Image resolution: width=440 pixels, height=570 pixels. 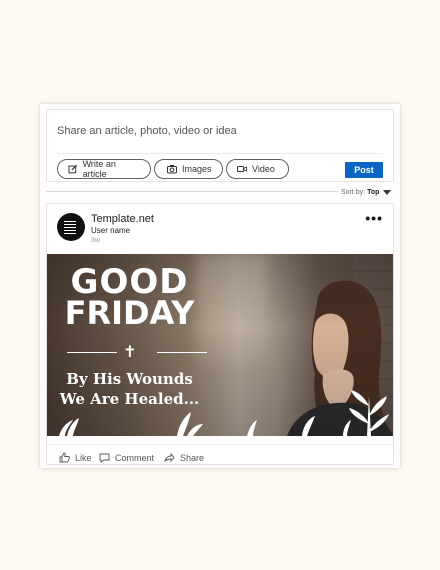 What do you see at coordinates (353, 192) in the screenshot?
I see `sort-prefix: Sort by:` at bounding box center [353, 192].